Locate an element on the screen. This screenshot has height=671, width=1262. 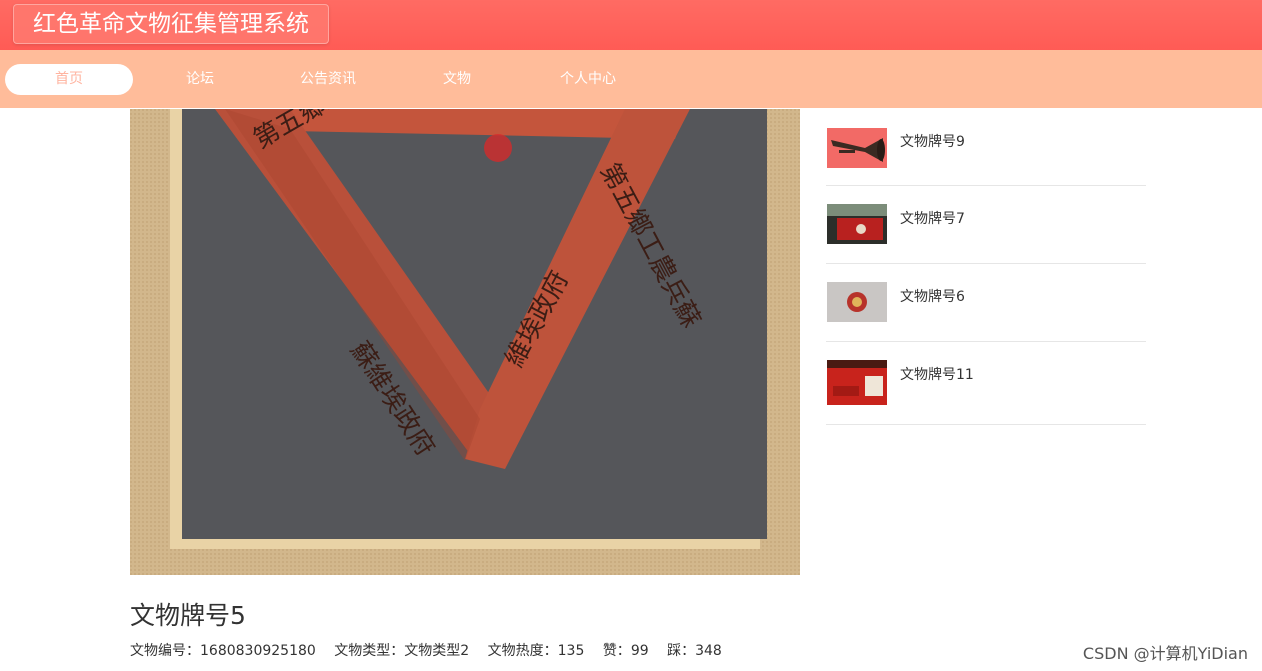
relic-title: 文物牌号5 is located at coordinates (188, 615).